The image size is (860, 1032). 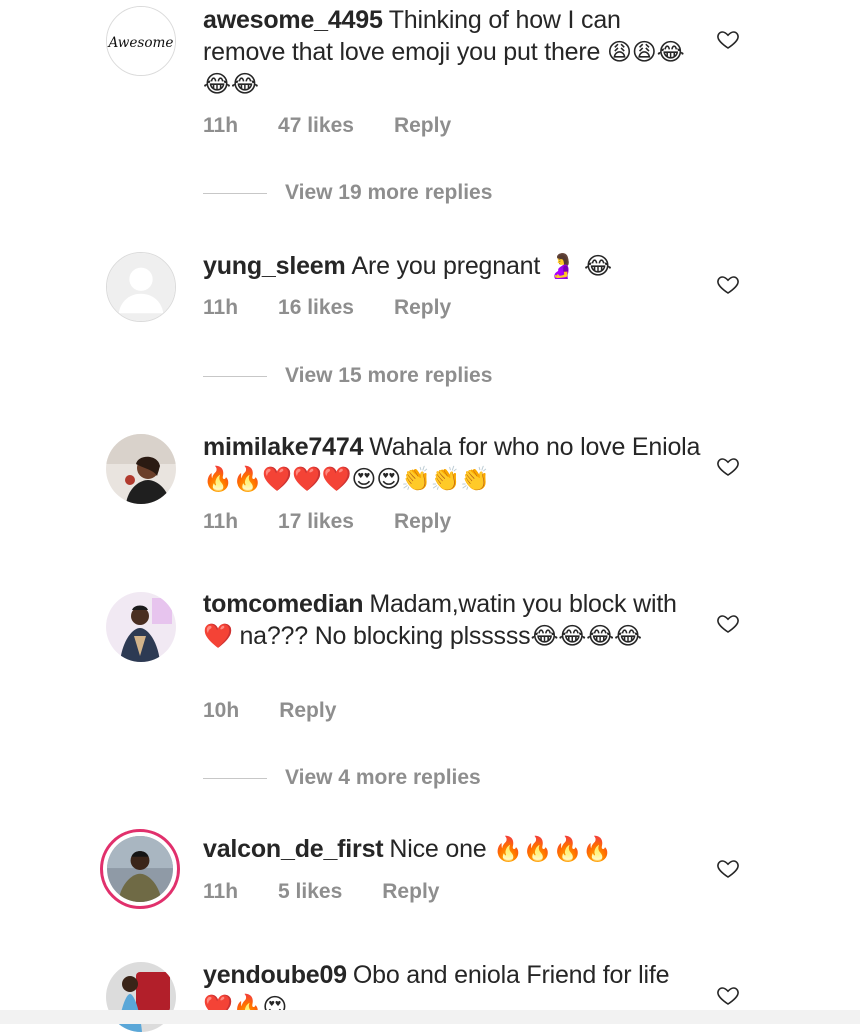 What do you see at coordinates (275, 975) in the screenshot?
I see `comment-username: yendoube09` at bounding box center [275, 975].